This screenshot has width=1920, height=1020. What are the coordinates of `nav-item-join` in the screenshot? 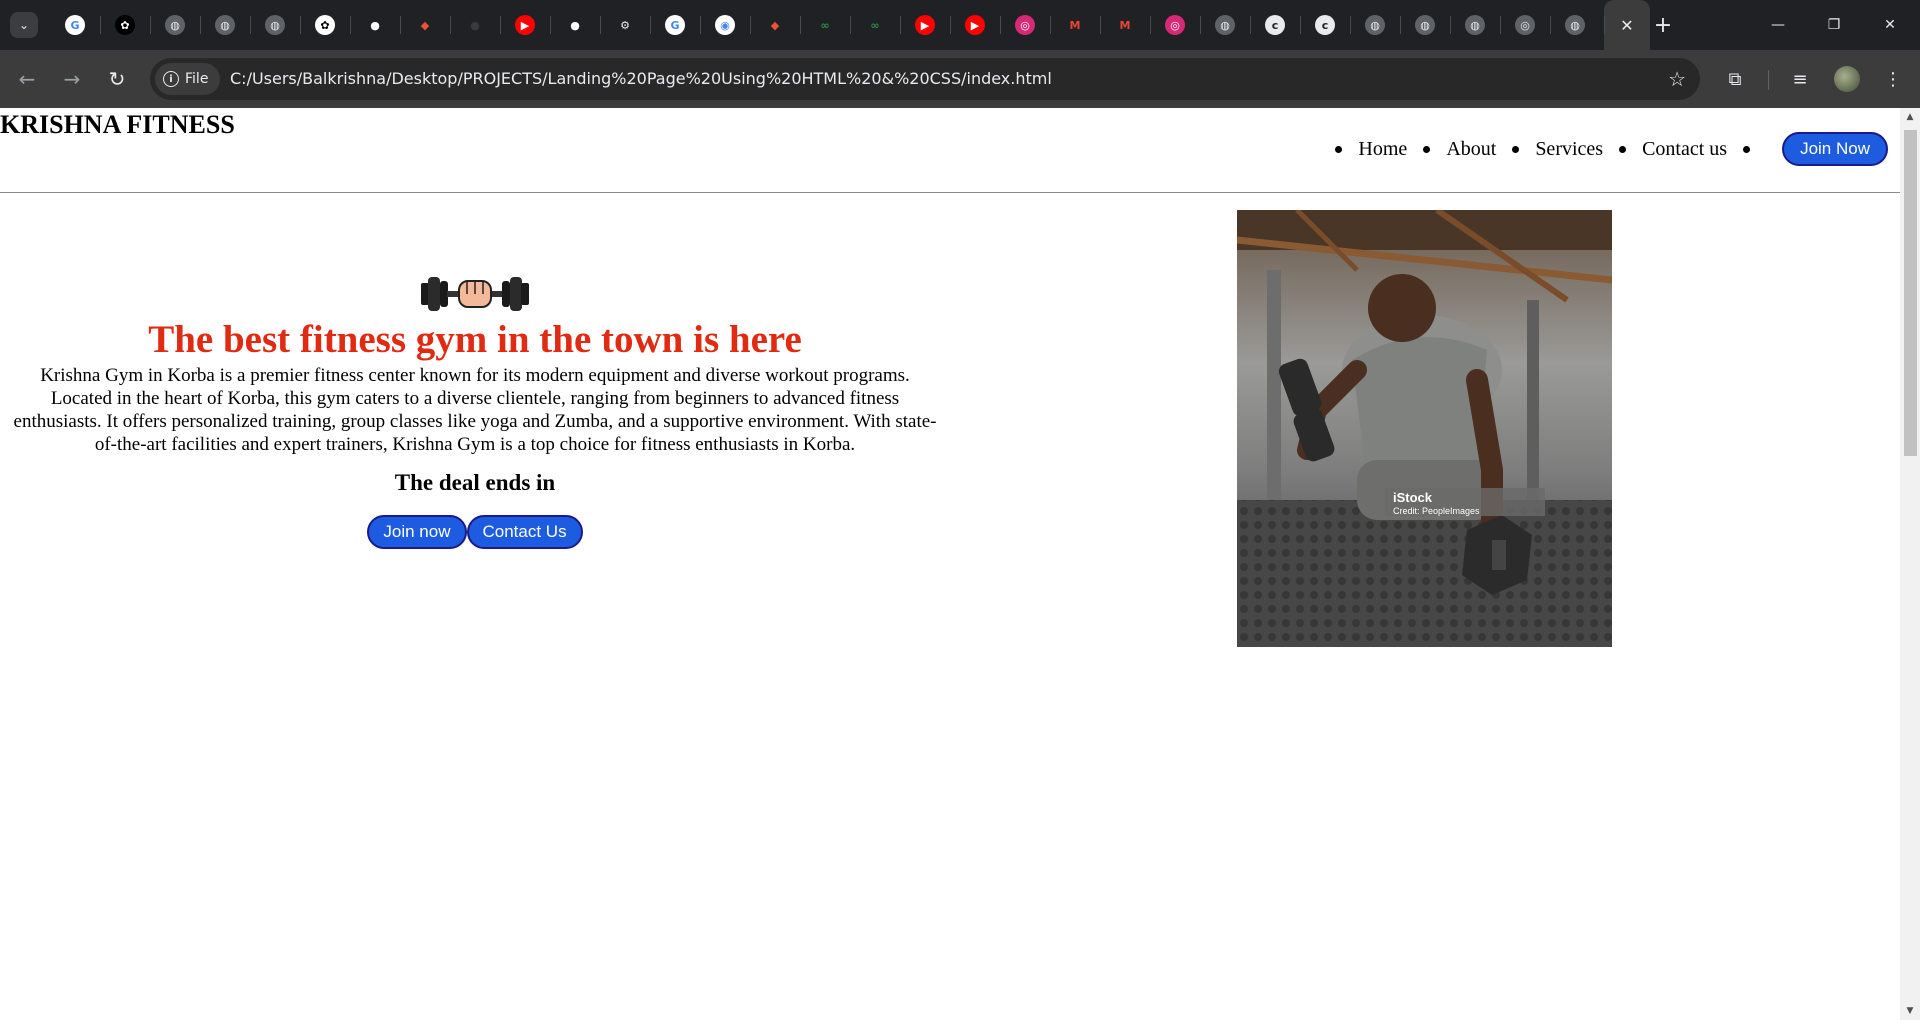 It's located at (1754, 149).